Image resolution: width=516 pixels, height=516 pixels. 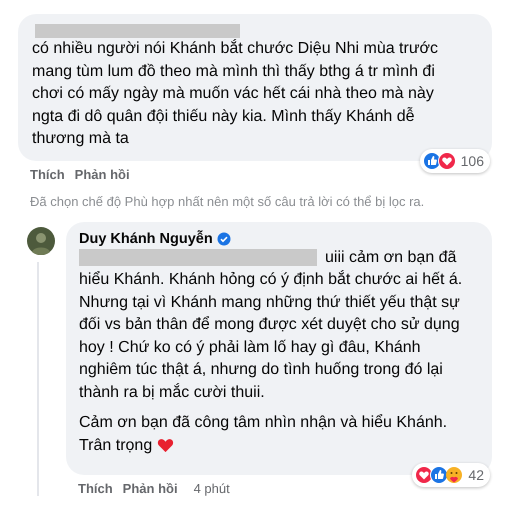 What do you see at coordinates (476, 475) in the screenshot?
I see `reaction-count: 42` at bounding box center [476, 475].